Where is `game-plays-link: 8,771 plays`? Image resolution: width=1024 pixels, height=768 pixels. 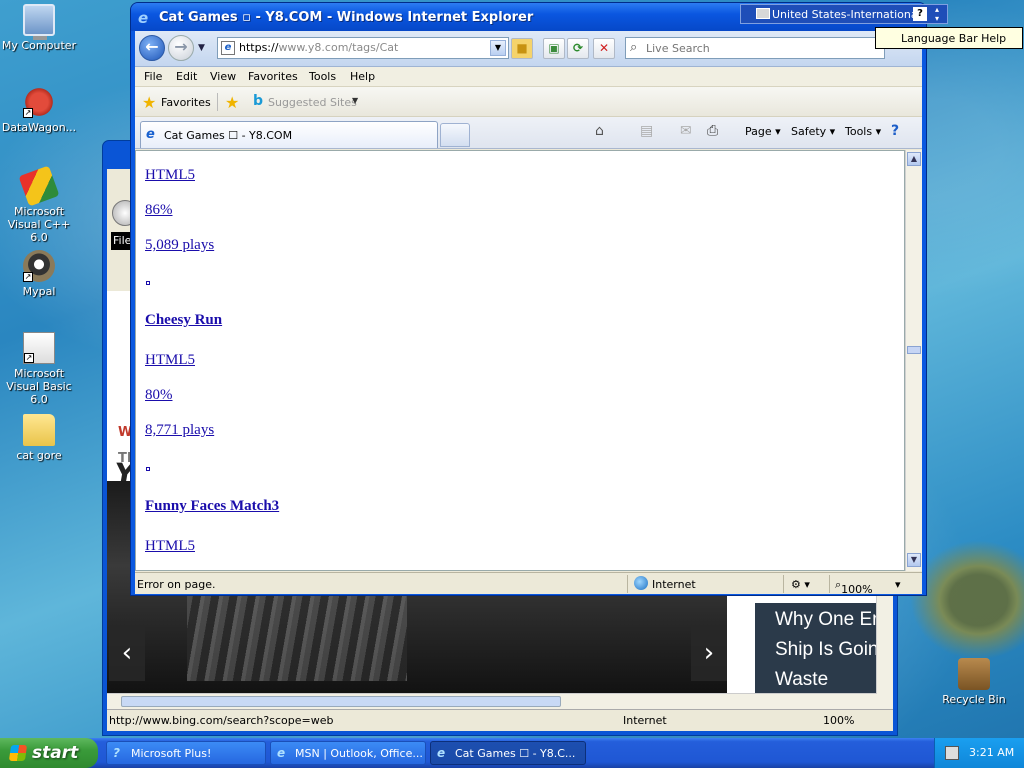
game-plays-link: 8,771 plays is located at coordinates (179, 430).